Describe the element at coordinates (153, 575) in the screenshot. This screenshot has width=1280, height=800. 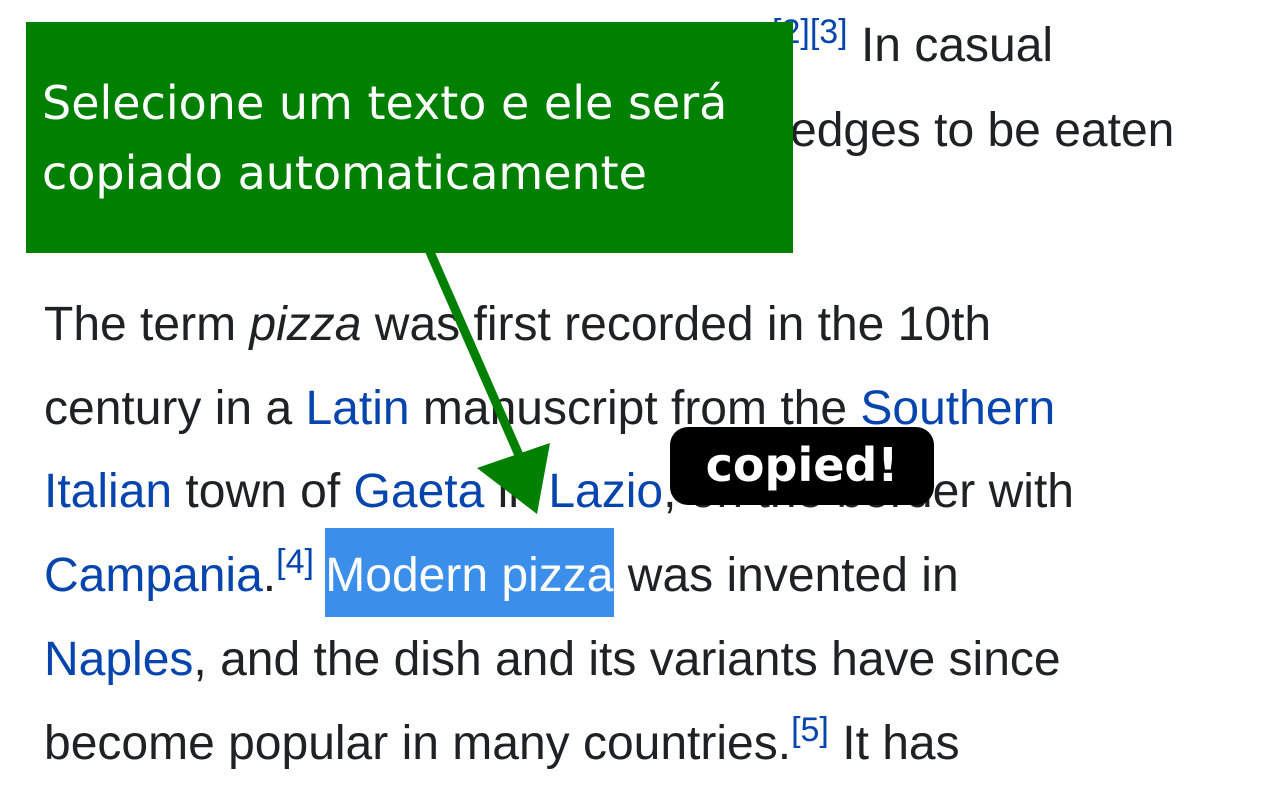
I see `link-campania: Campania` at that location.